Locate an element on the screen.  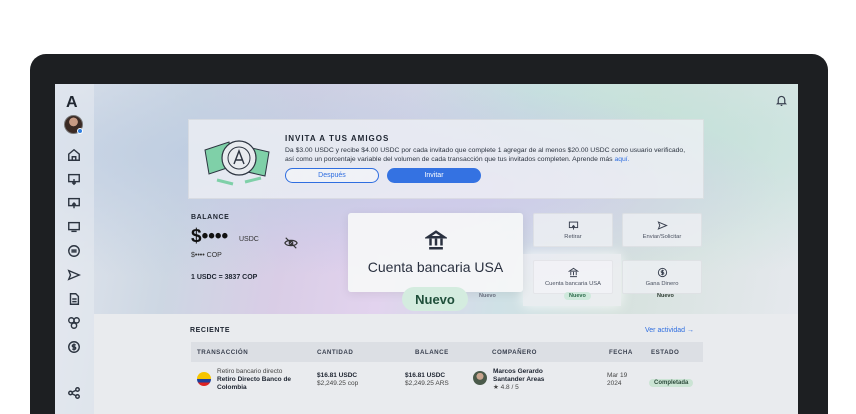
earn-money-tile: Gana Dinero is located at coordinates (662, 277).